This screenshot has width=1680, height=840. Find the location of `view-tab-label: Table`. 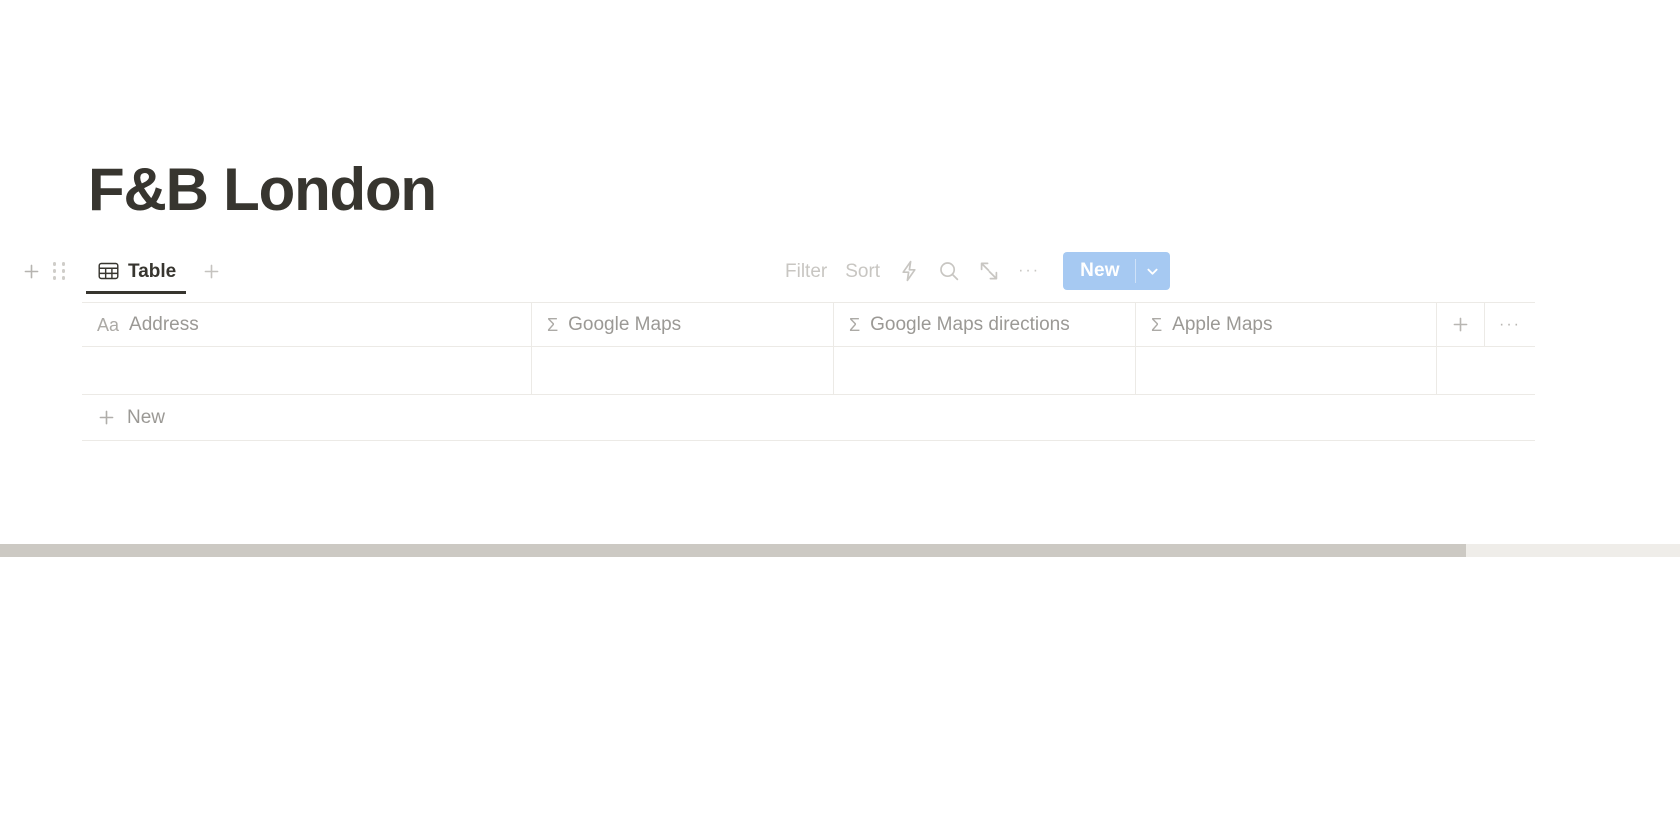

view-tab-label: Table is located at coordinates (152, 271).